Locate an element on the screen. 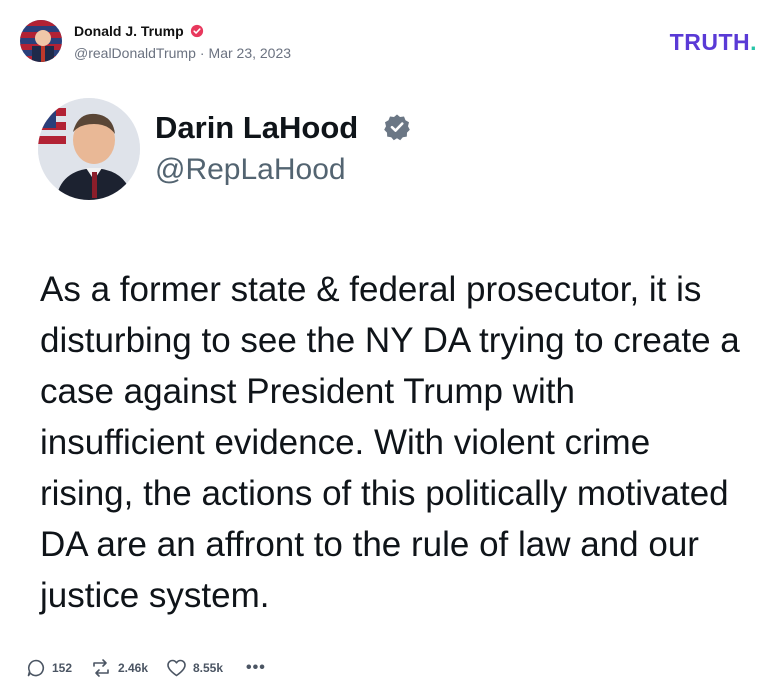 The image size is (777, 698). quoted-handle: @RepLaHood is located at coordinates (250, 169).